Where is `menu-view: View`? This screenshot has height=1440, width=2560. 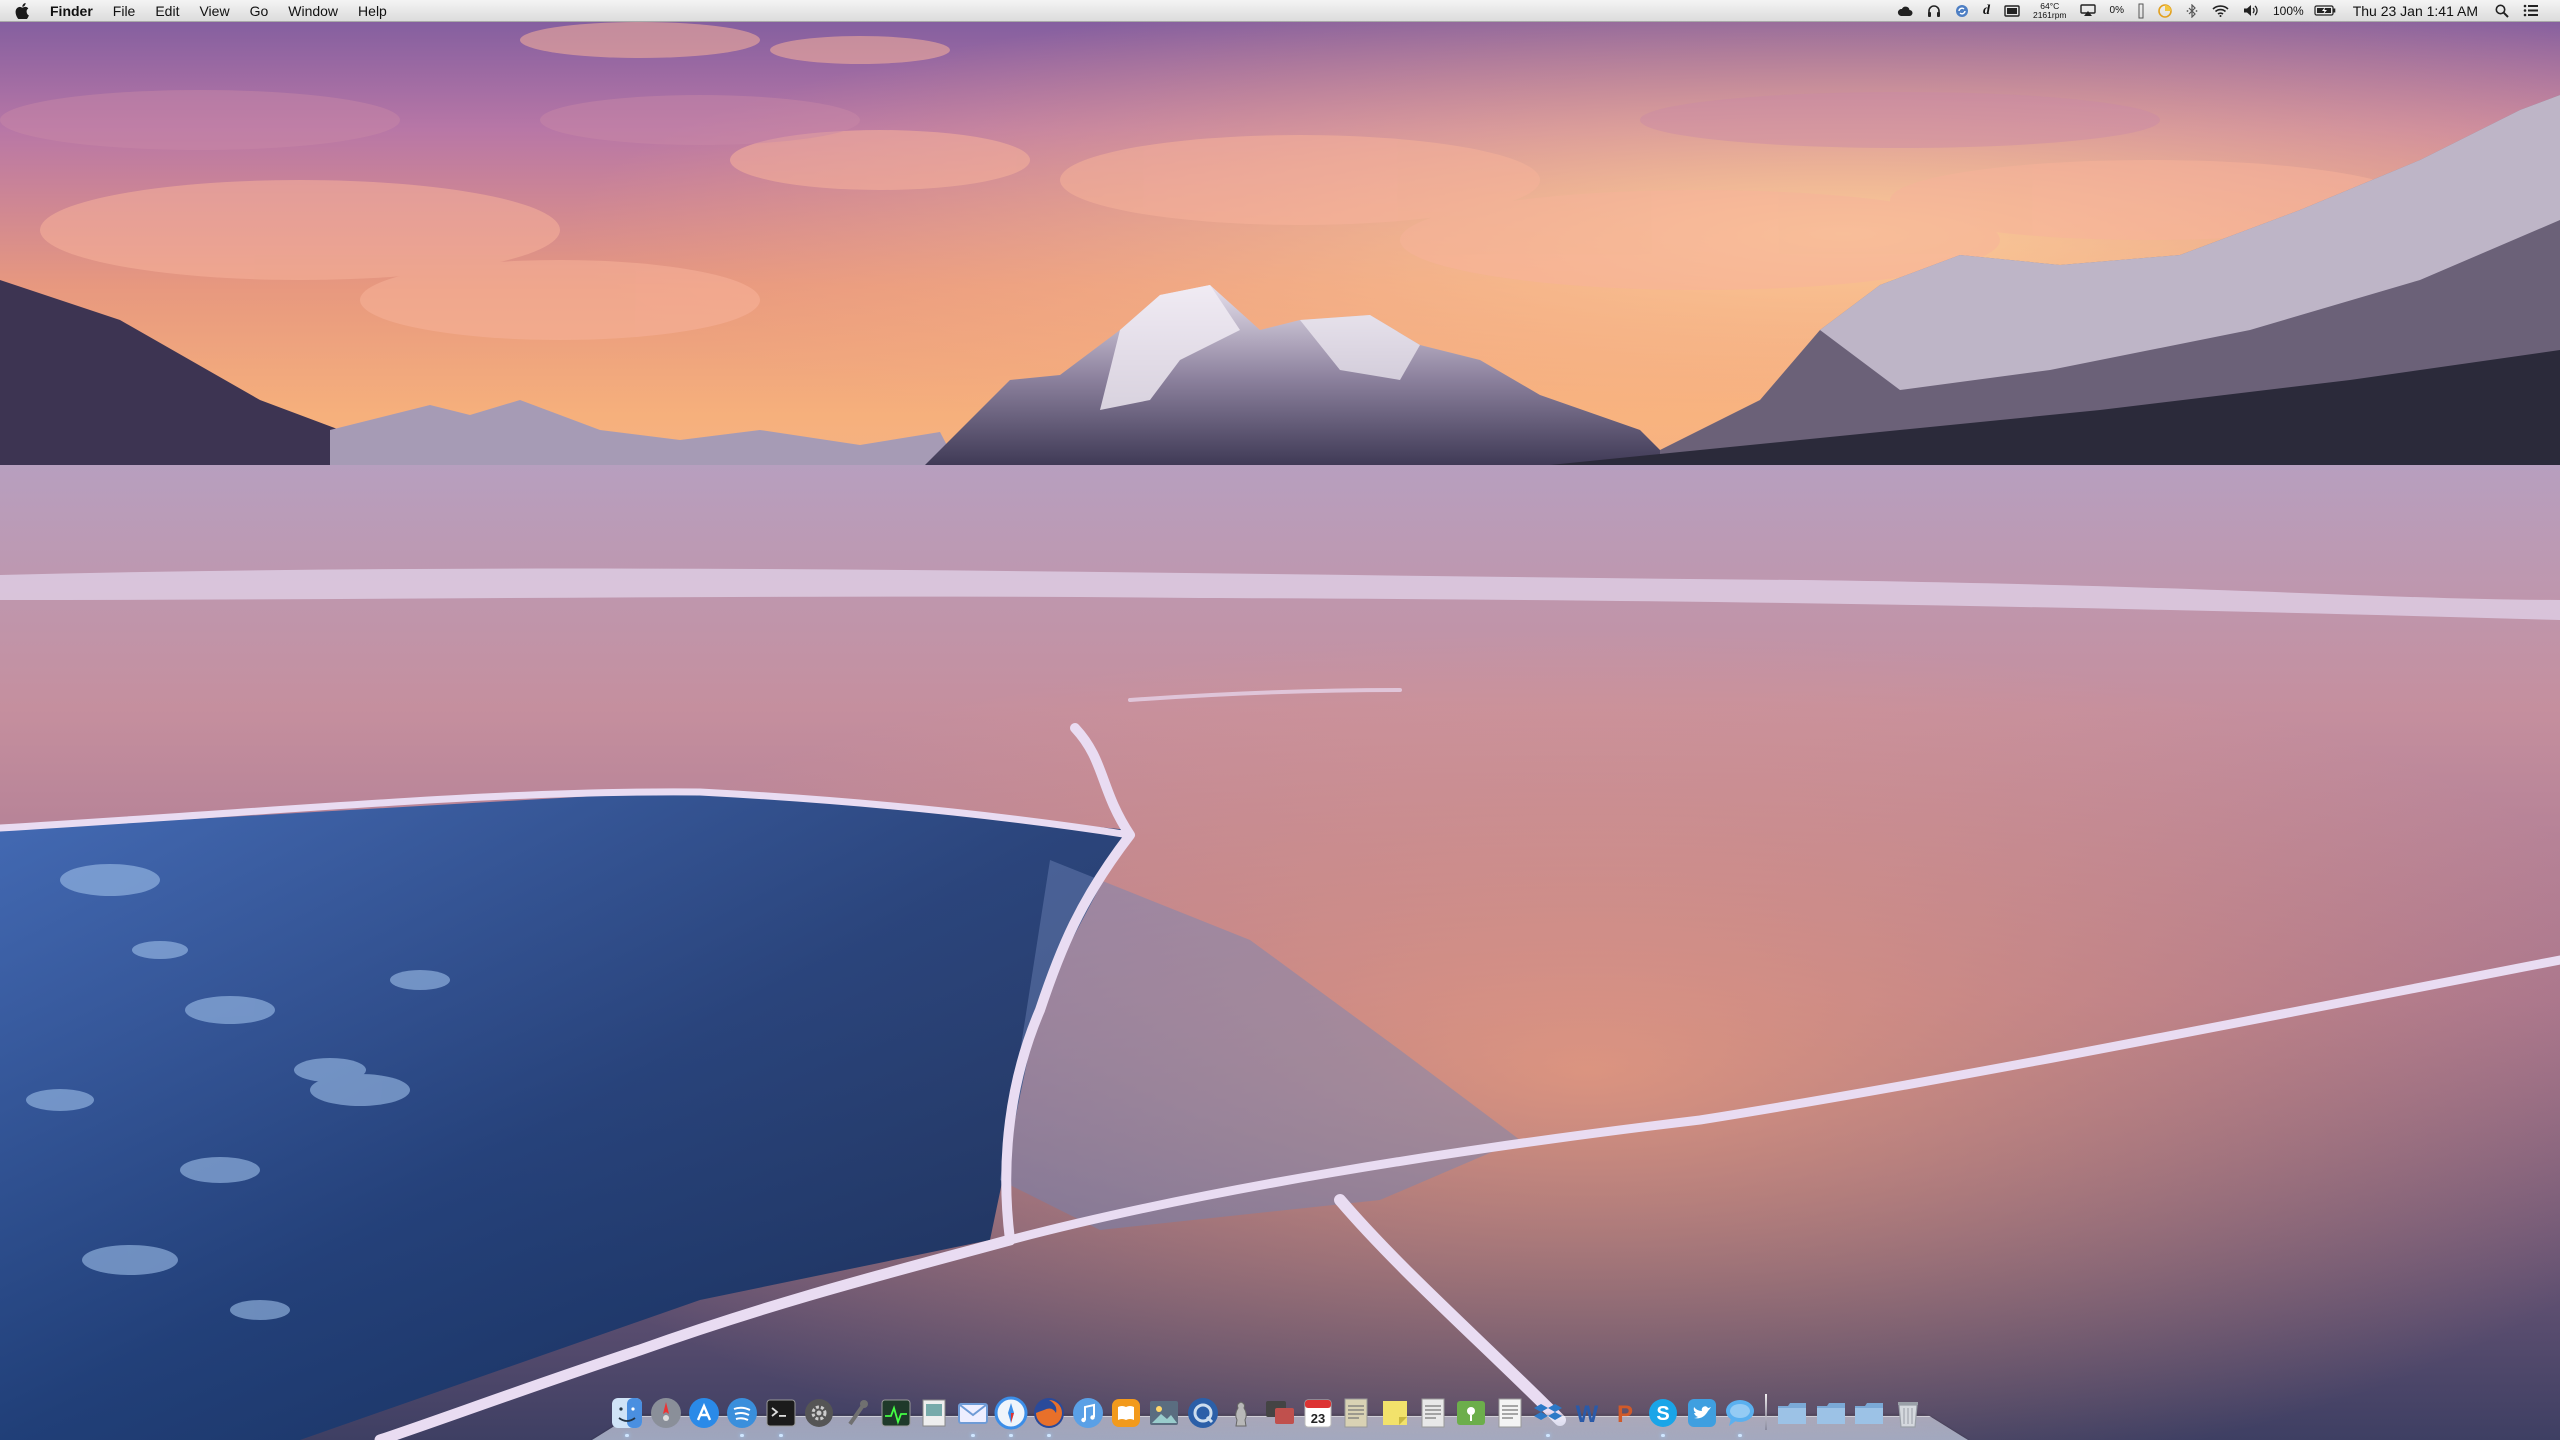
menu-view: View is located at coordinates (214, 11).